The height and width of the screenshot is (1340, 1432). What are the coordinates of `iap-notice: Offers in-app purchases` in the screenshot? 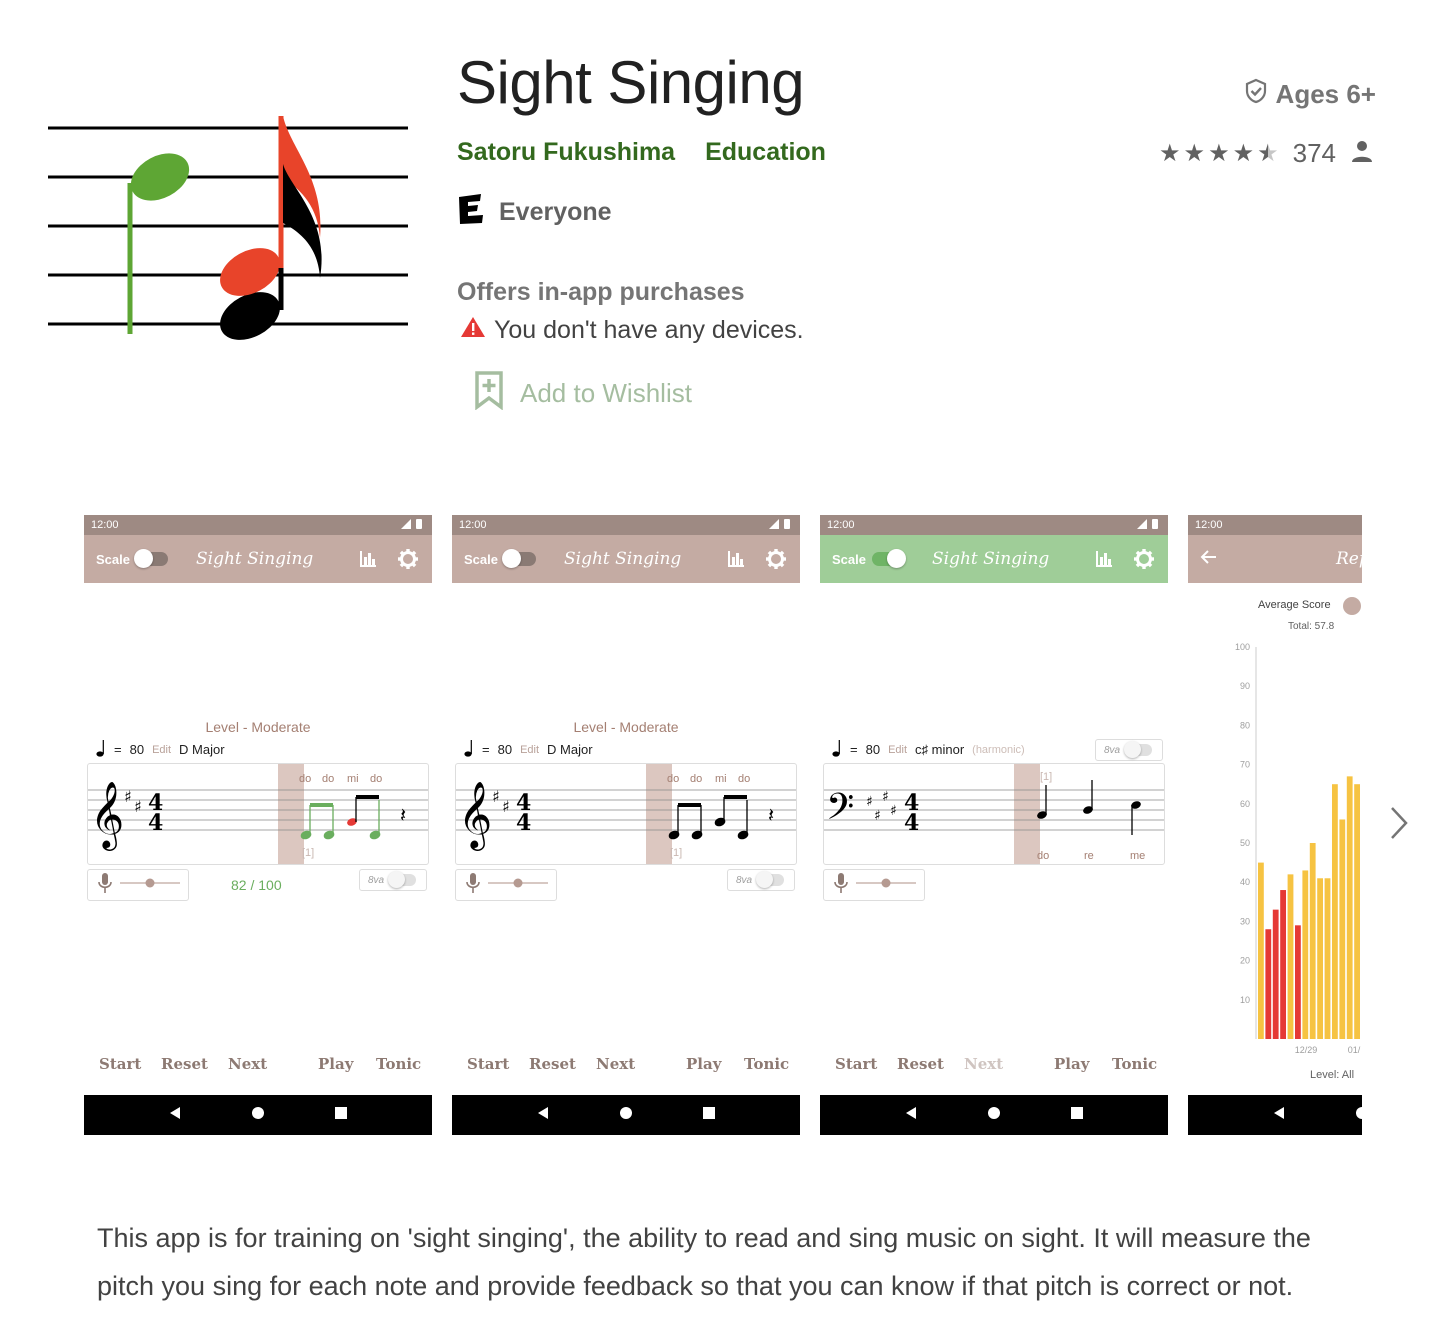 It's located at (601, 292).